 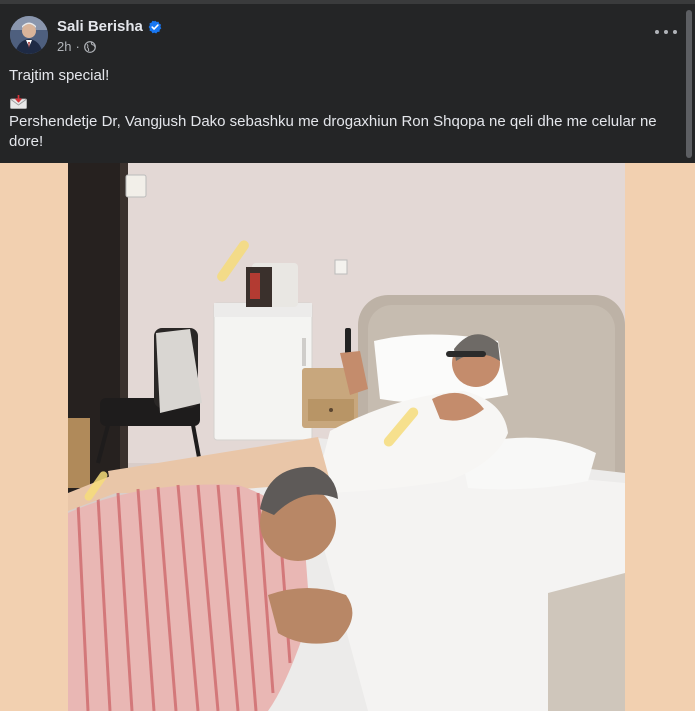 What do you see at coordinates (29, 35) in the screenshot?
I see `profile-avatar` at bounding box center [29, 35].